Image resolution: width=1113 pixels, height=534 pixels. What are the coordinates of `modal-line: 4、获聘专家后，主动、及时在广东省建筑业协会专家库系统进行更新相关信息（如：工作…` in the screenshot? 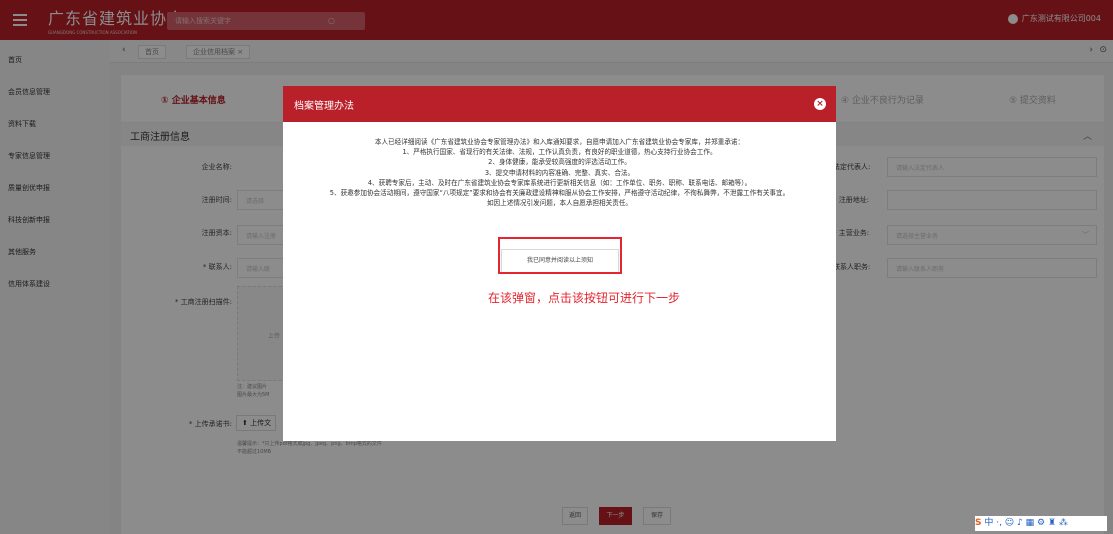 It's located at (559, 182).